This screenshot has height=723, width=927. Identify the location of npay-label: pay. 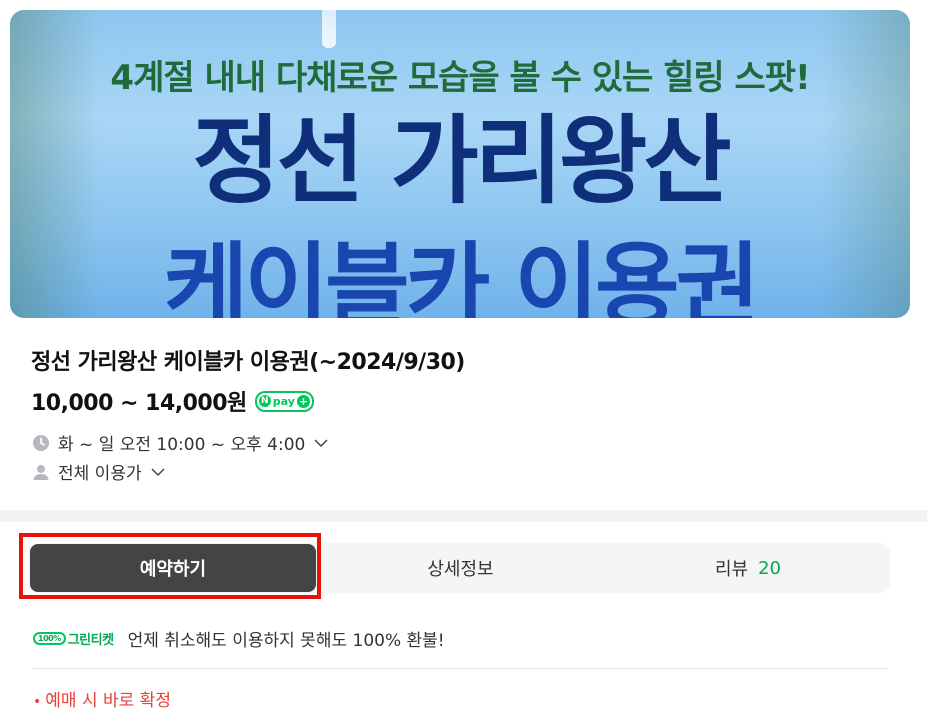
(283, 401).